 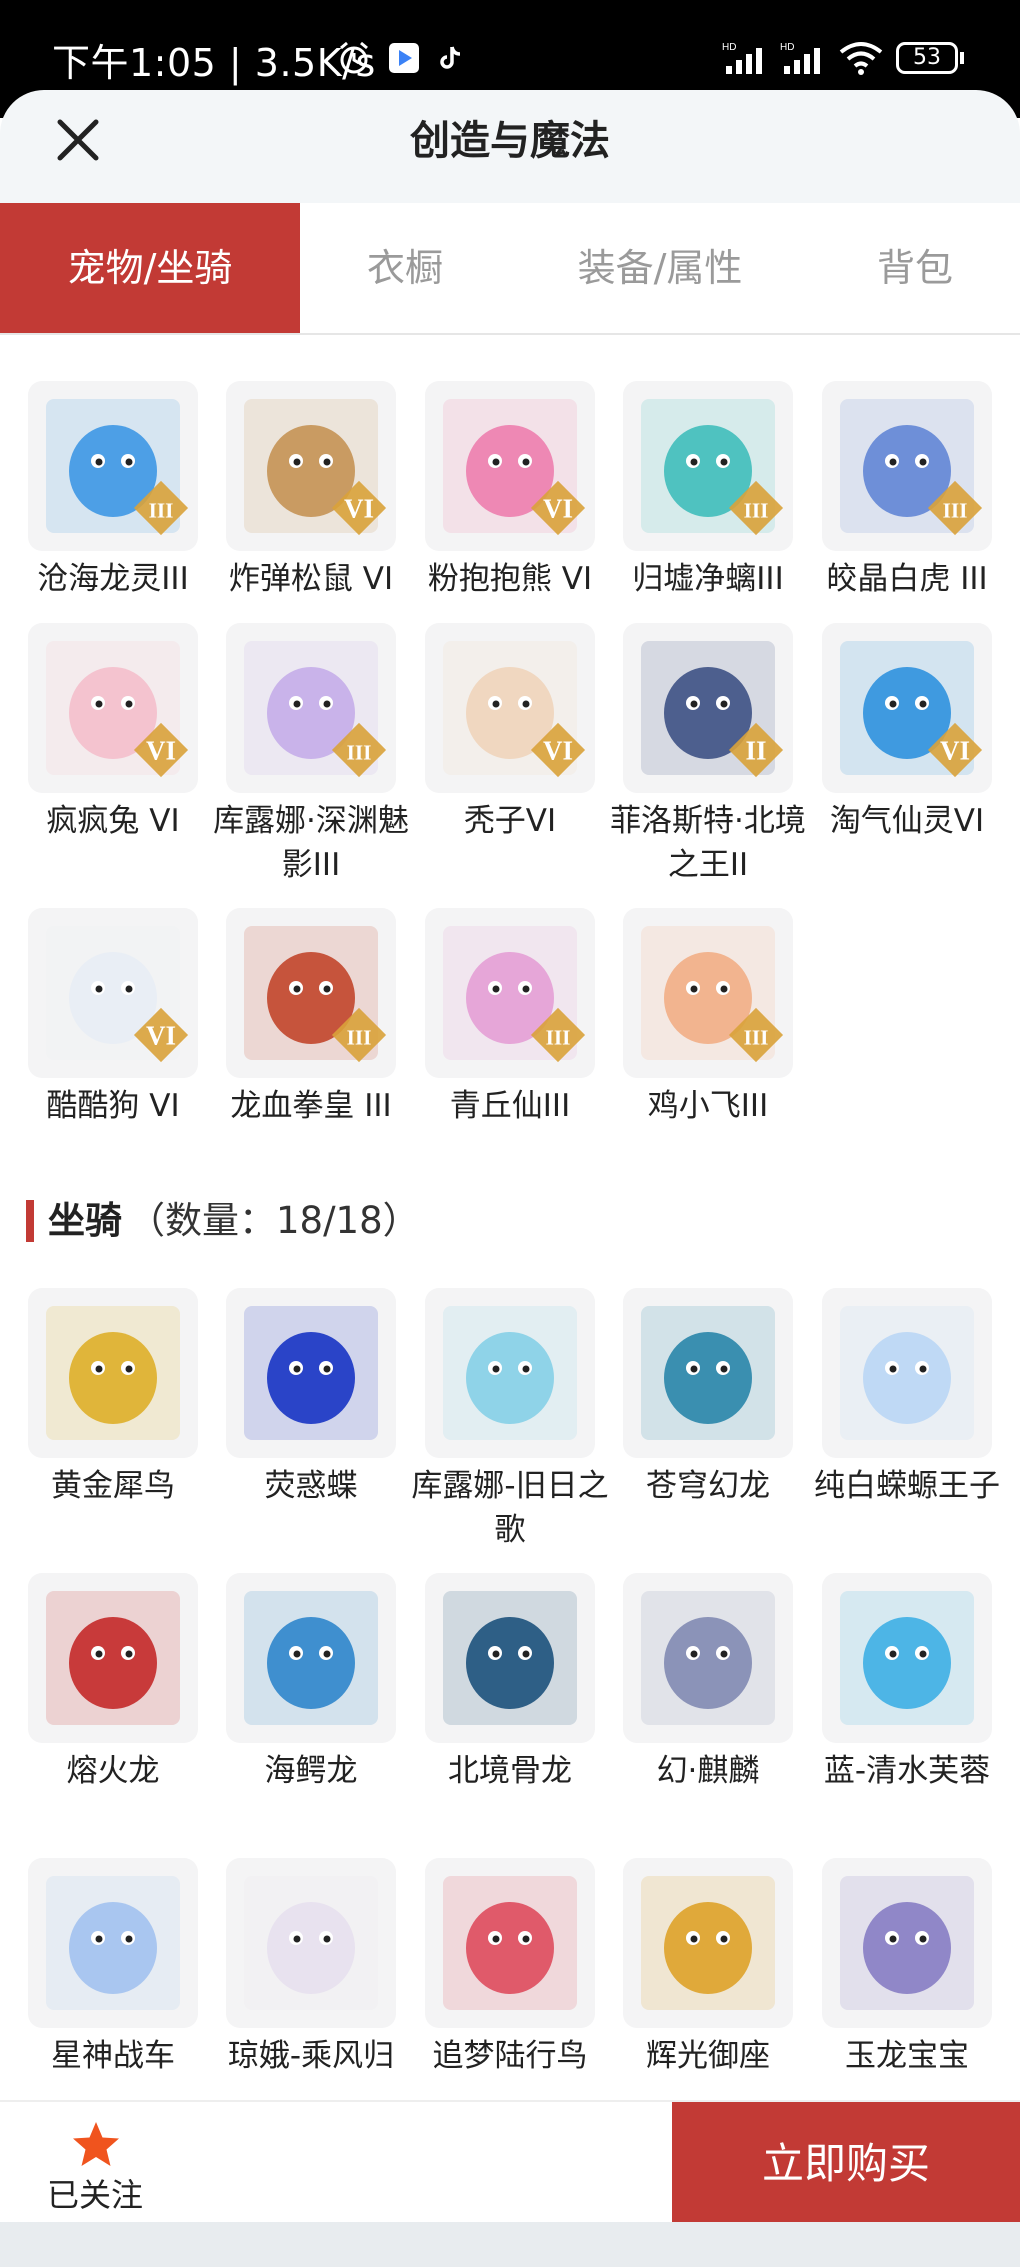 I want to click on pet-name: 淘气仙灵VI, so click(x=907, y=821).